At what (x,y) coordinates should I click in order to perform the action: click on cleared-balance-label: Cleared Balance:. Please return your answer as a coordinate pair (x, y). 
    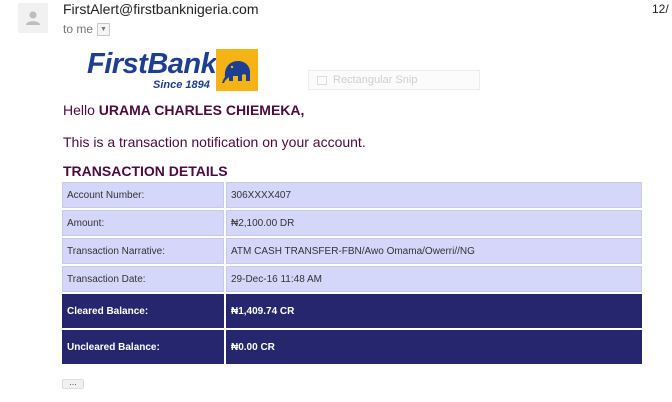
    Looking at the image, I should click on (143, 311).